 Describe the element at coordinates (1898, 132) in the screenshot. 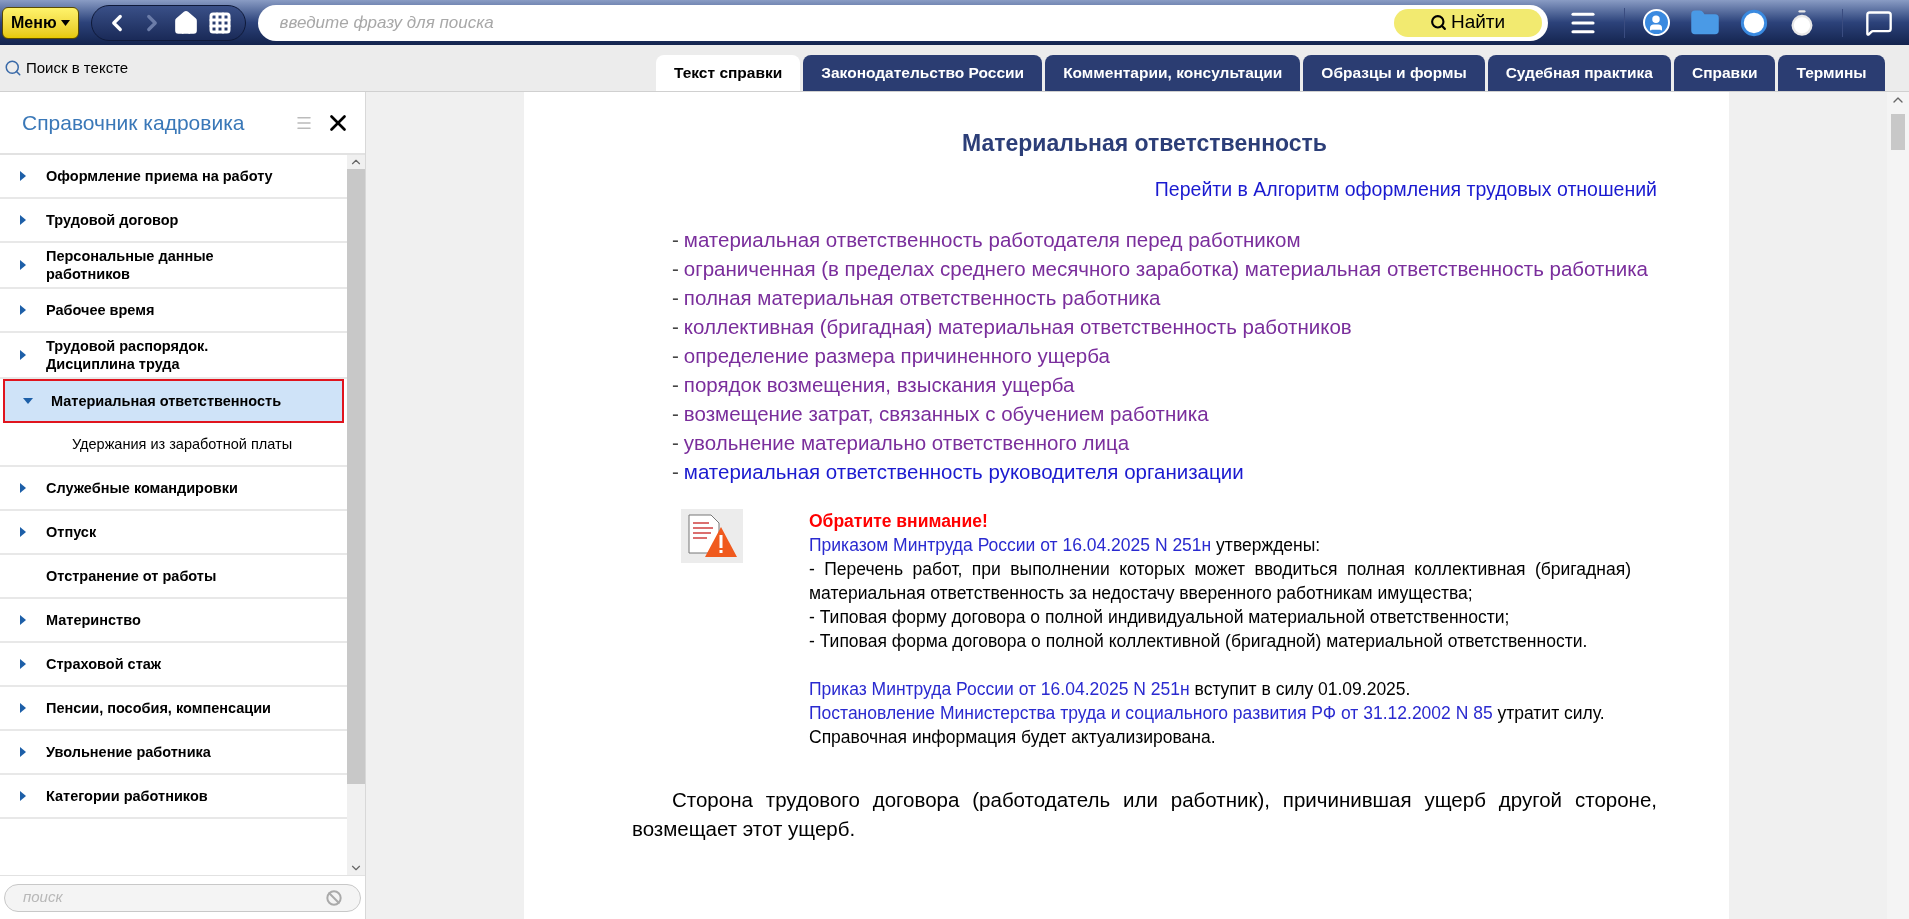

I see `scroll-thumb` at that location.